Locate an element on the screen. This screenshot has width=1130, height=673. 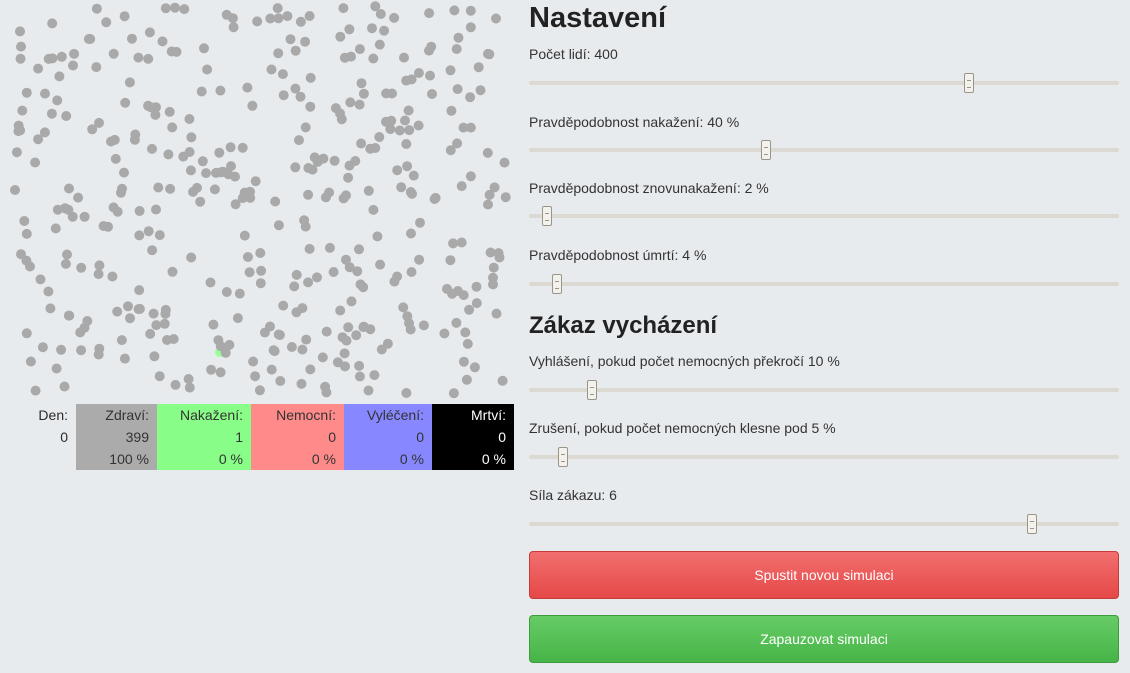
stat-infected-percent: 0 % is located at coordinates (230, 459).